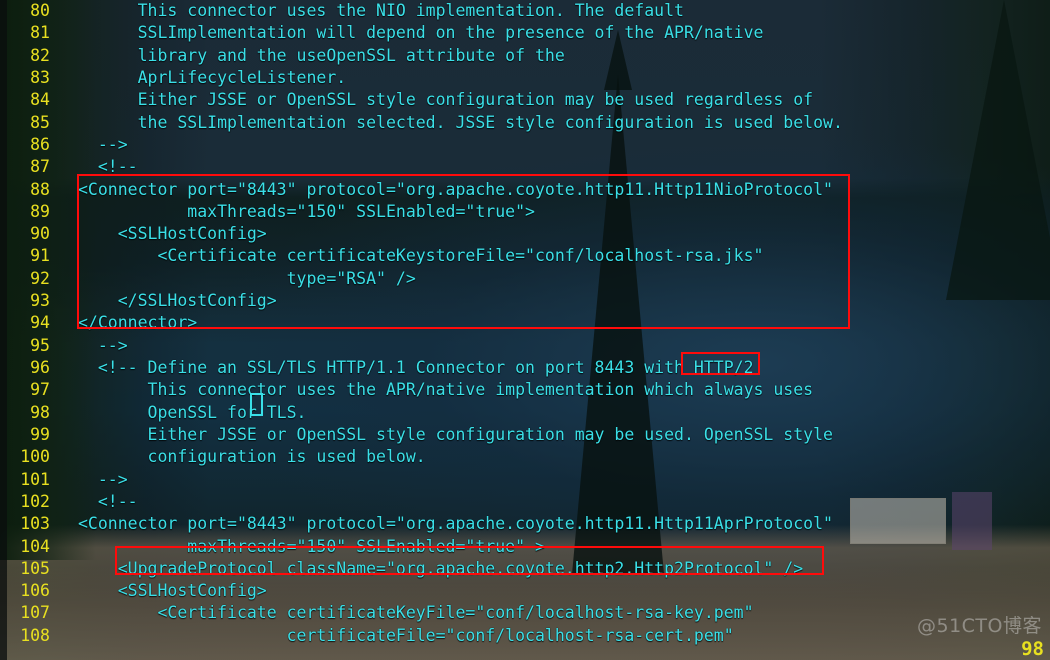 The width and height of the screenshot is (1050, 660). What do you see at coordinates (525, 279) in the screenshot?
I see `code-line: 92 type="RSA" />` at bounding box center [525, 279].